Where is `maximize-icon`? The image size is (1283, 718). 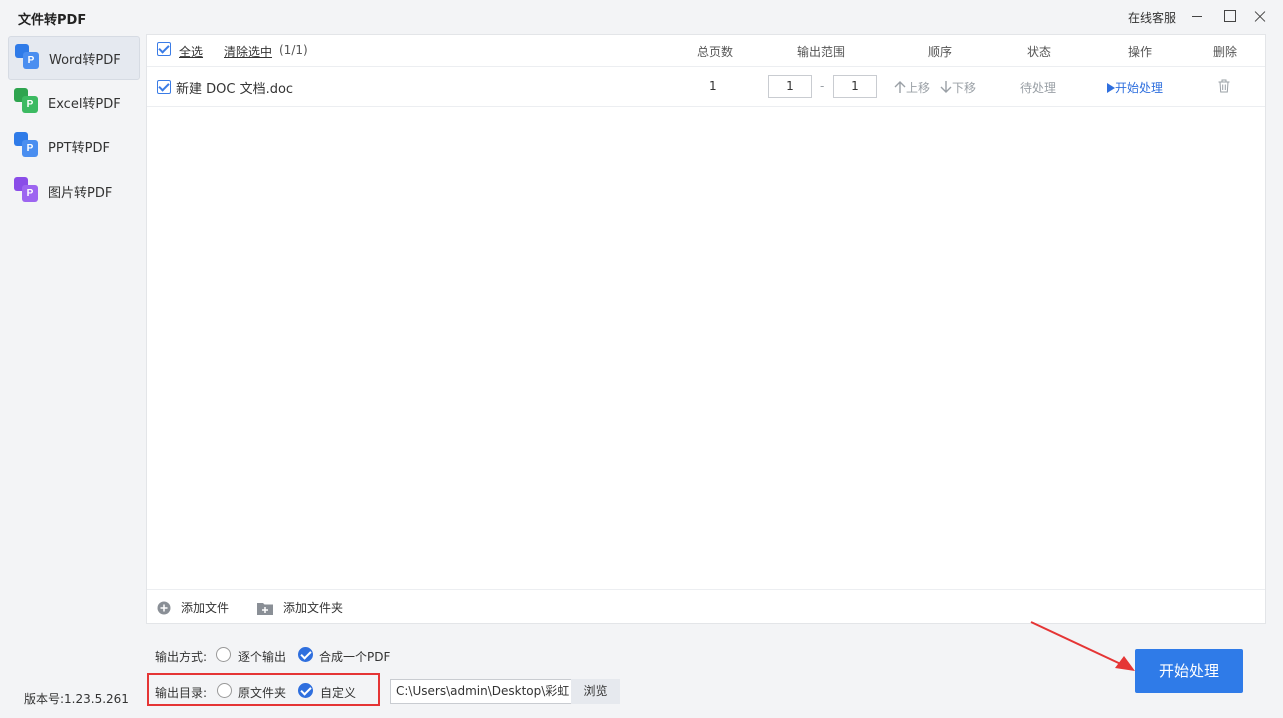
maximize-icon is located at coordinates (1229, 16).